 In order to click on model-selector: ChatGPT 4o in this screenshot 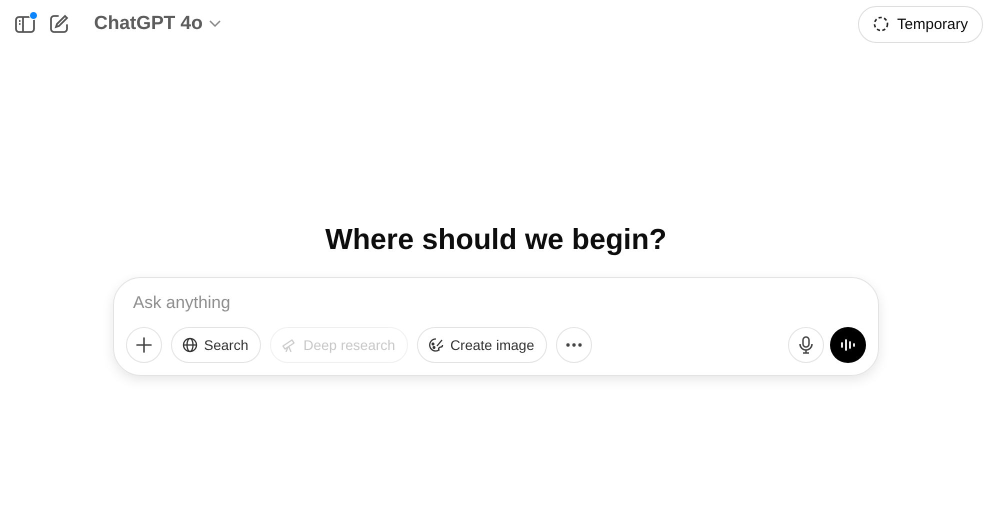, I will do `click(157, 24)`.